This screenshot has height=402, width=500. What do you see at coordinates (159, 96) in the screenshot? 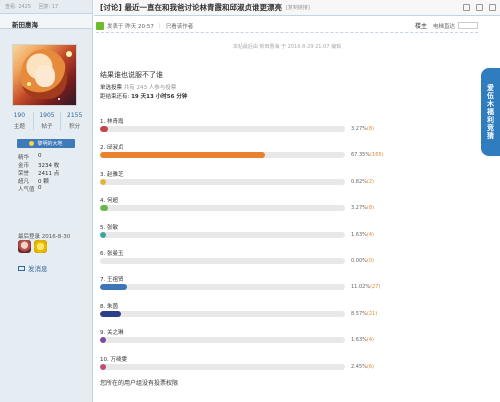
I see `deadline-value: 19 天13 小时56 分钟` at bounding box center [159, 96].